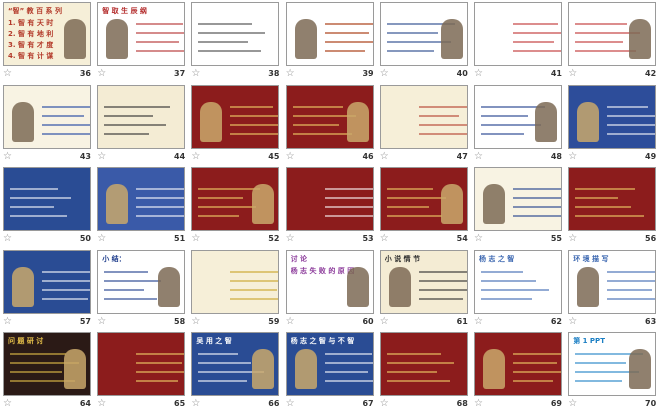  Describe the element at coordinates (423, 281) in the screenshot. I see `slide-thumbnail: 小 说 情 节` at that location.